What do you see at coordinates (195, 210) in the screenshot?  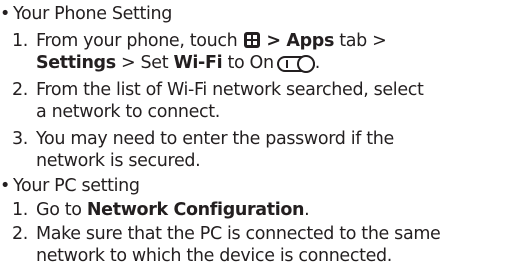 I see `network-configuration-label: Network Configuration` at bounding box center [195, 210].